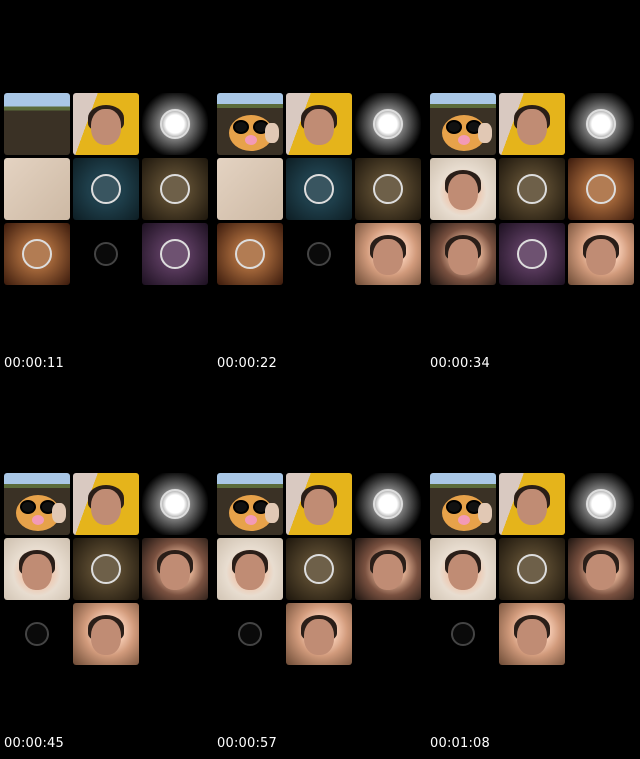 The height and width of the screenshot is (759, 640). Describe the element at coordinates (460, 743) in the screenshot. I see `timestamp: 00:01:08` at that location.